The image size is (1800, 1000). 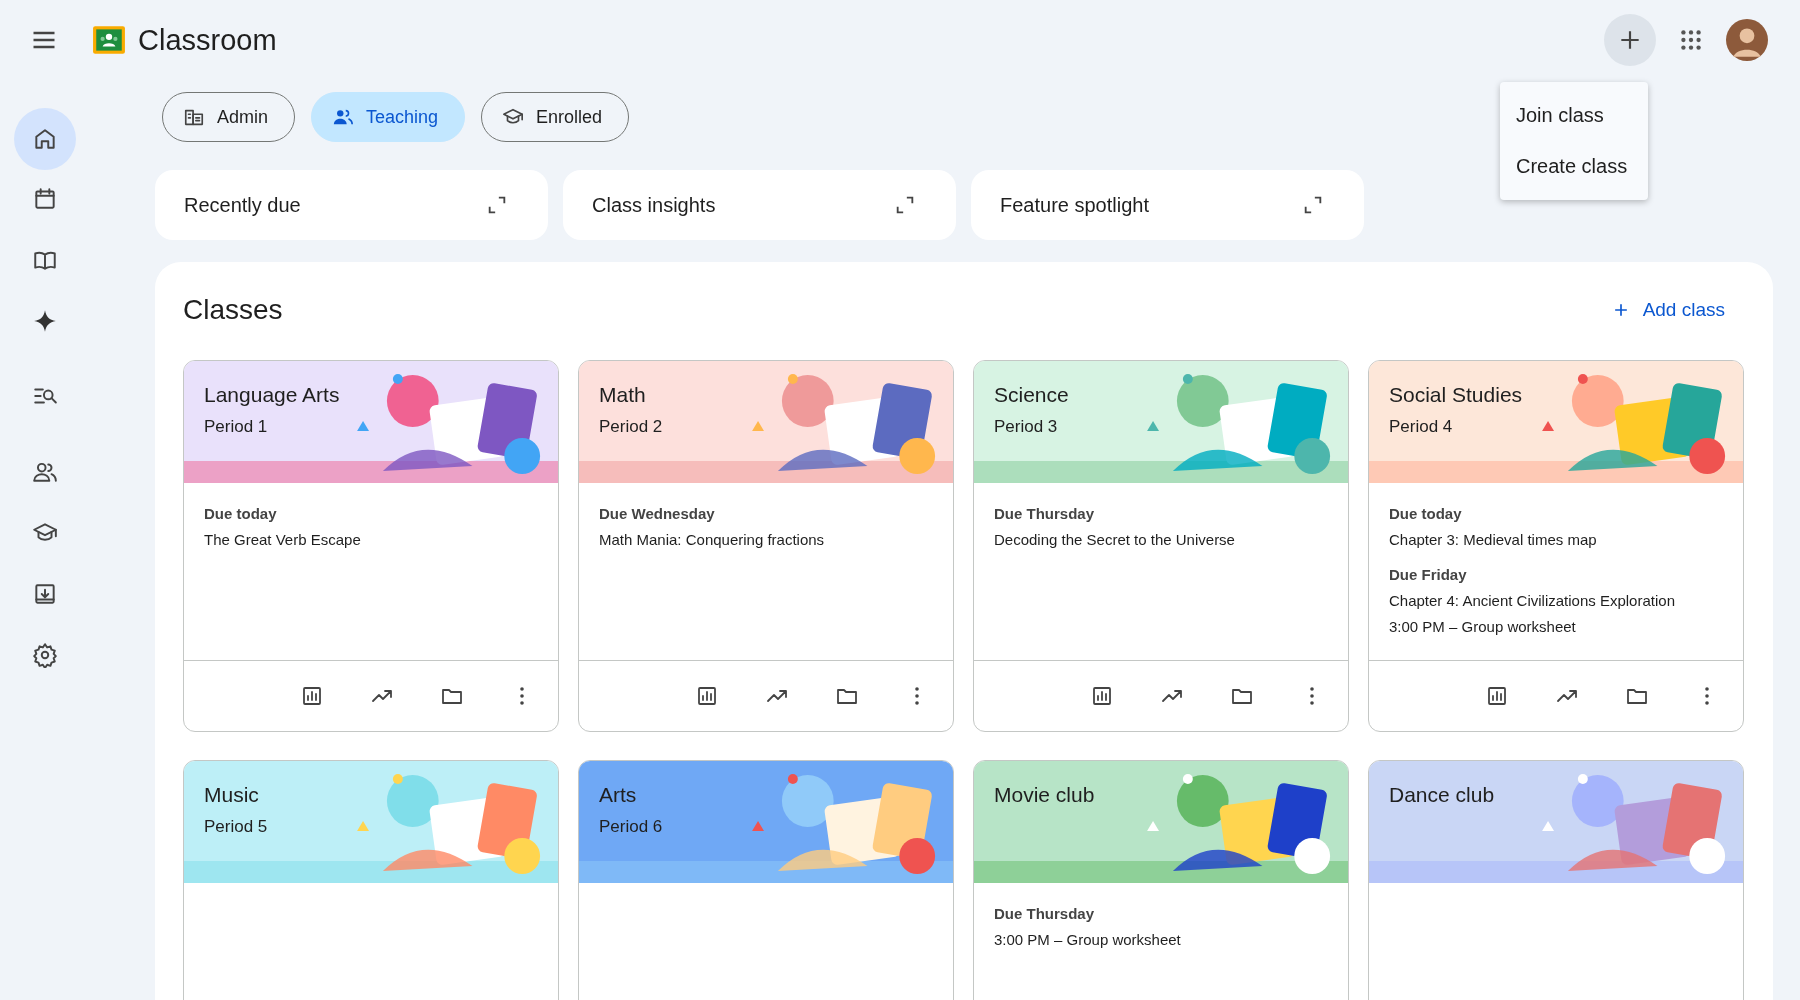 I want to click on card-title: Feature spotlight, so click(x=1074, y=205).